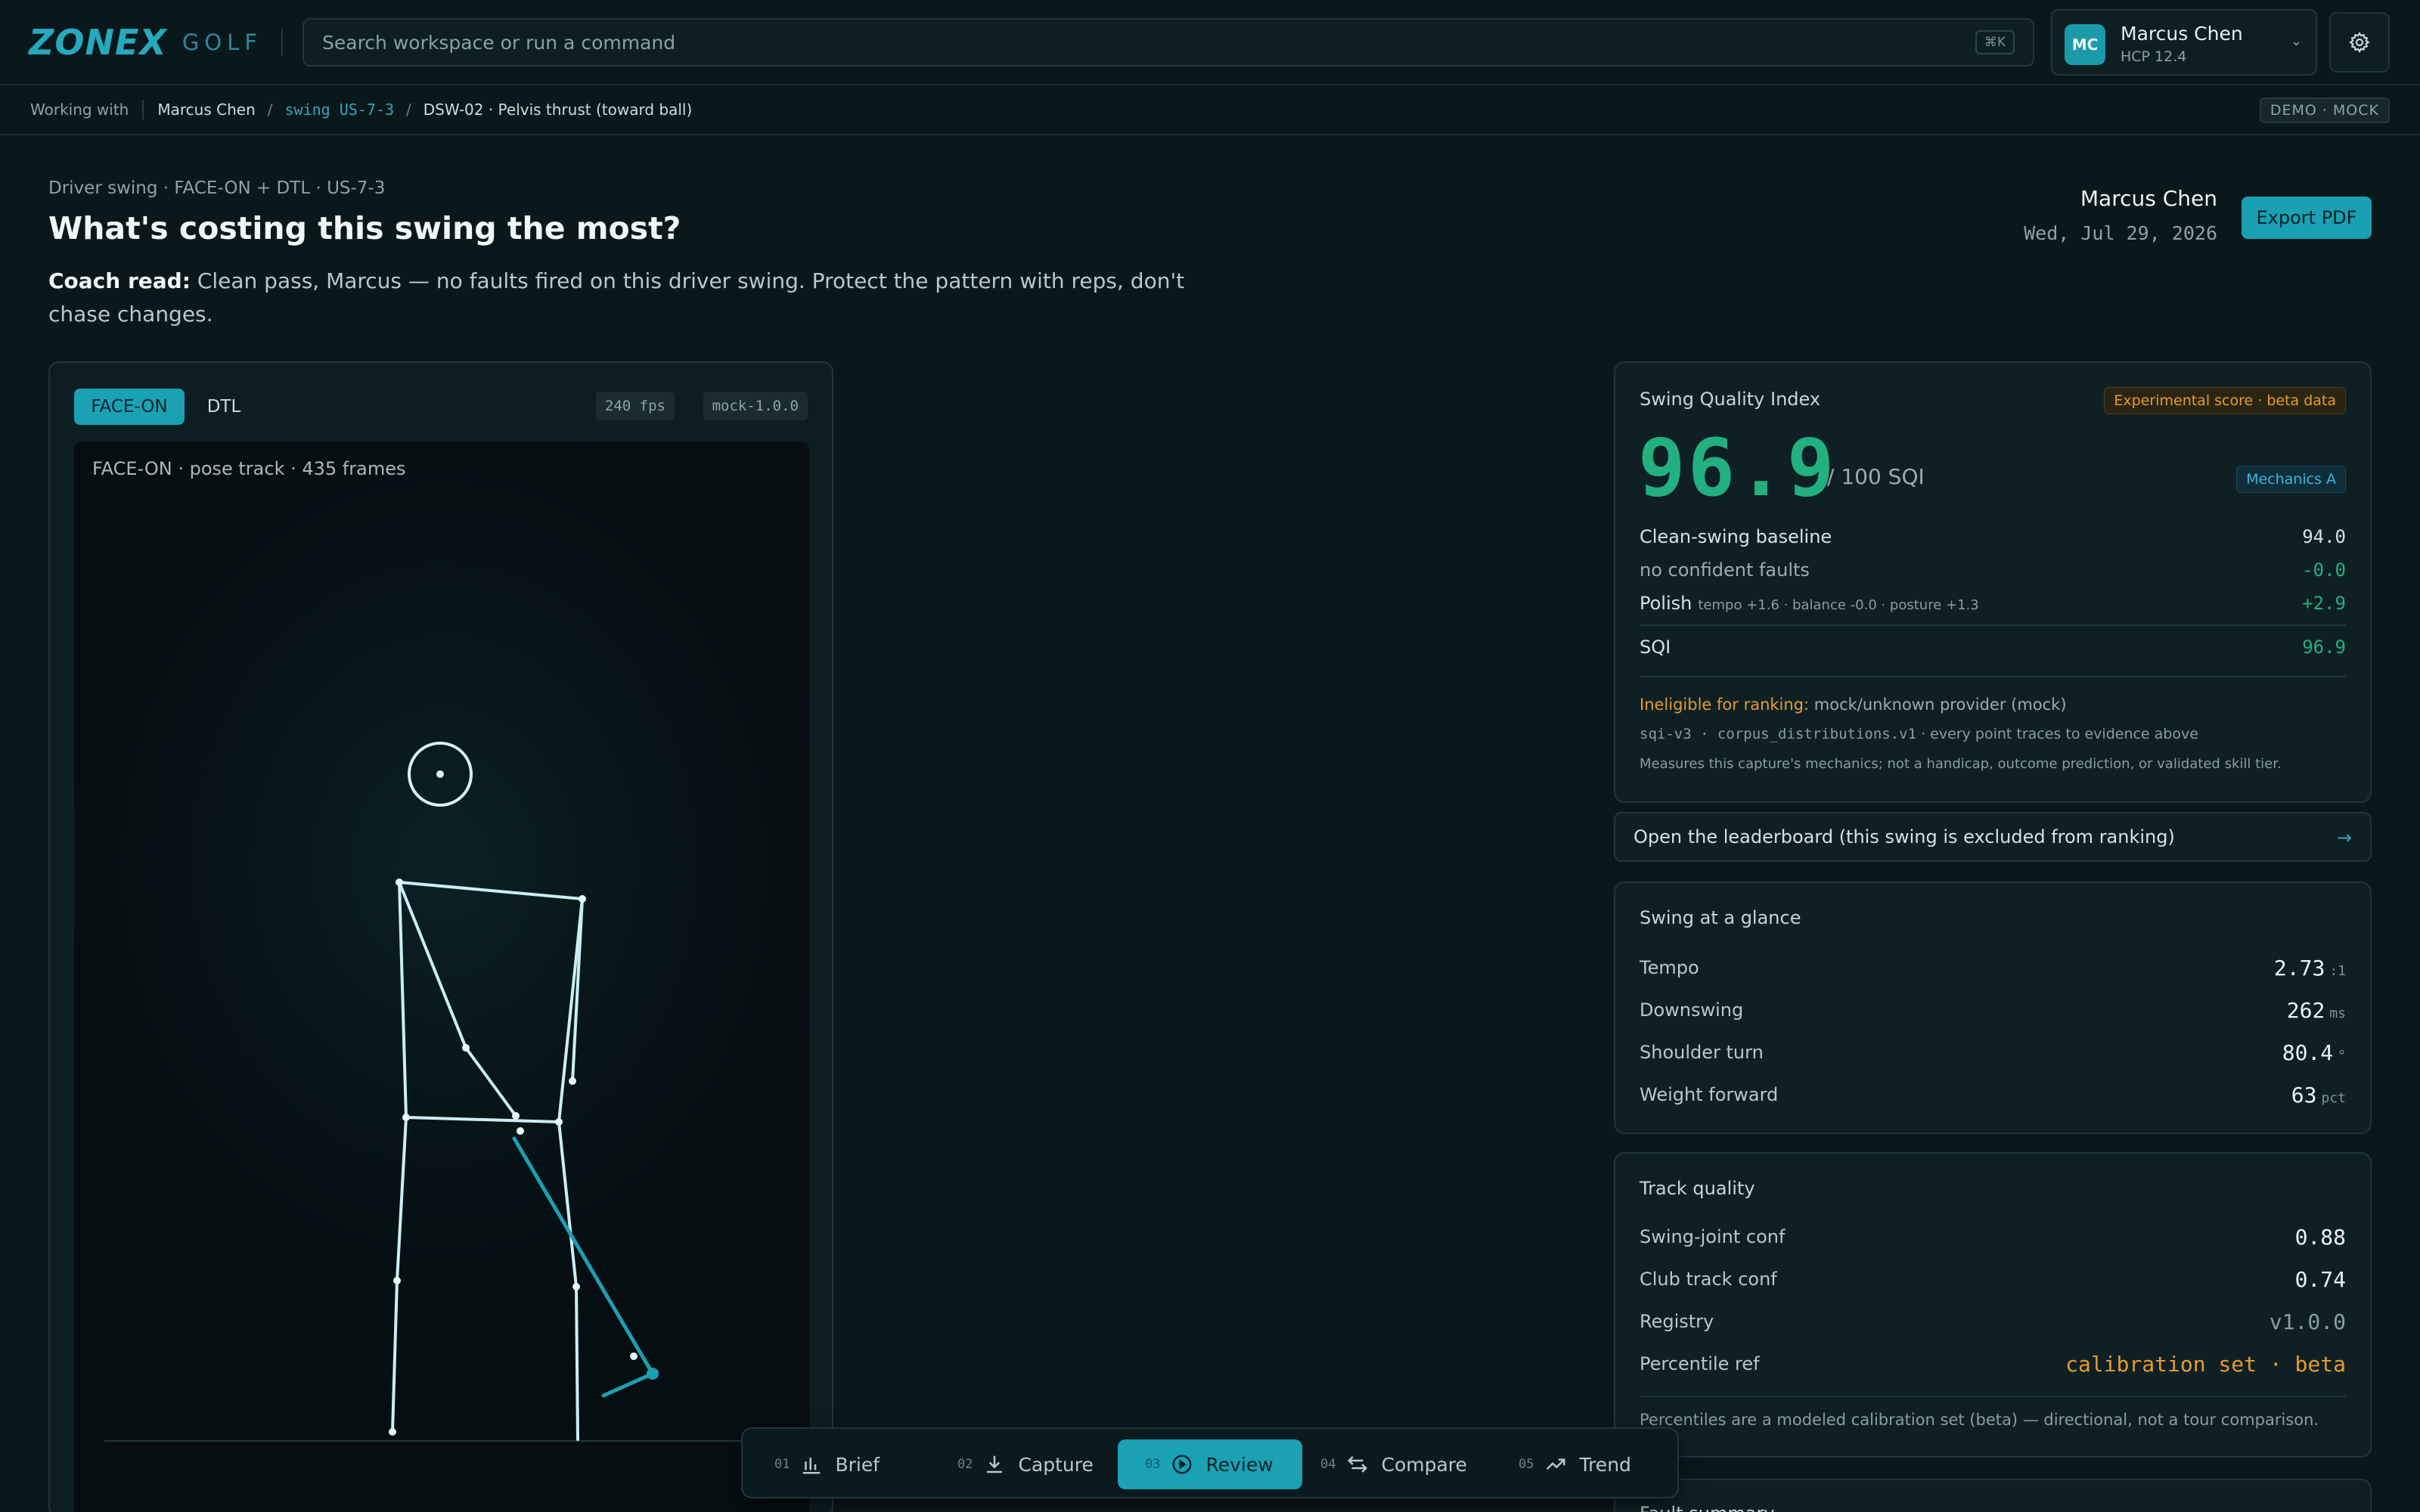  Describe the element at coordinates (2296, 41) in the screenshot. I see `chevron-down-icon: ⌄` at that location.